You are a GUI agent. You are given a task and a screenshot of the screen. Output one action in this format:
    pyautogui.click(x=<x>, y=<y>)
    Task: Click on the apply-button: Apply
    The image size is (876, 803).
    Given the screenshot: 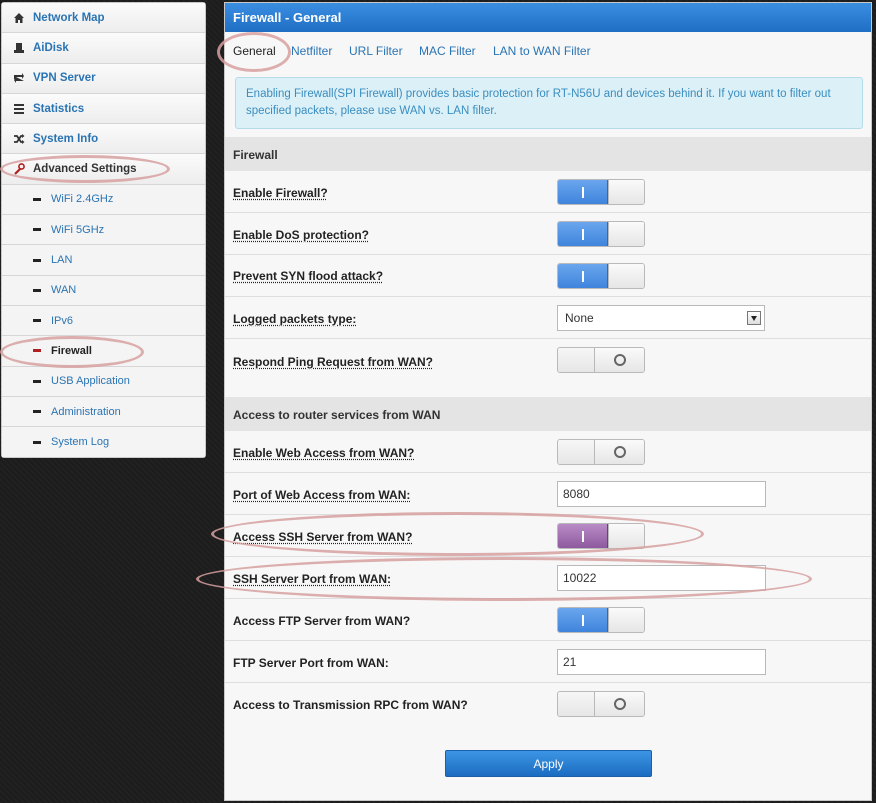 What is the action you would take?
    pyautogui.click(x=548, y=763)
    